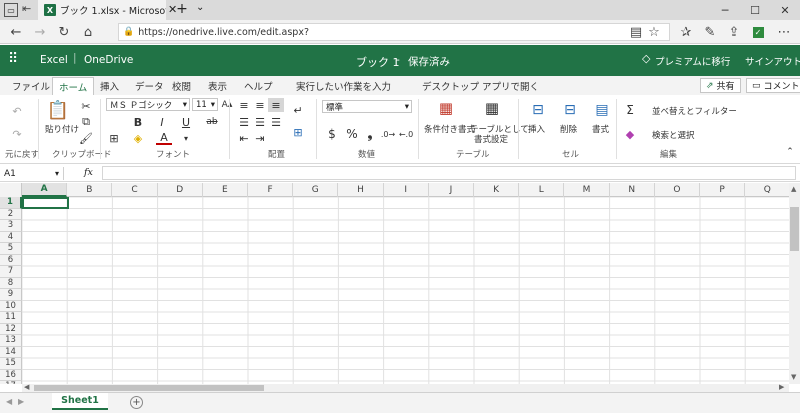 The height and width of the screenshot is (413, 800). What do you see at coordinates (686, 32) in the screenshot?
I see `favorites-icon: ✰` at bounding box center [686, 32].